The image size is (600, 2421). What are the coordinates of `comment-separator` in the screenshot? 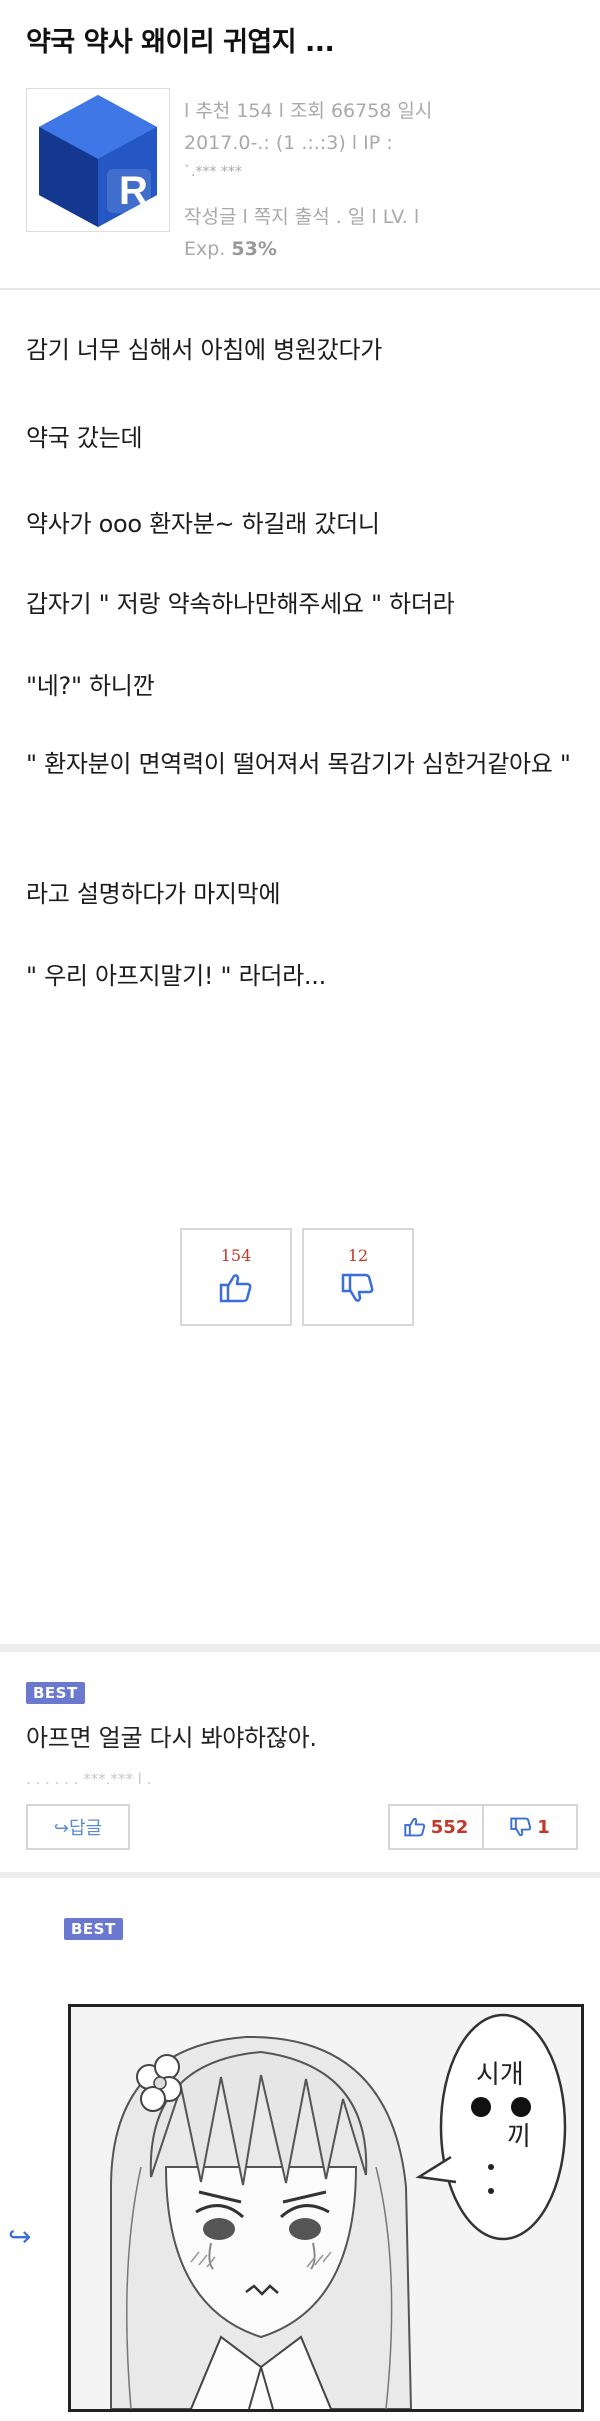 It's located at (300, 1875).